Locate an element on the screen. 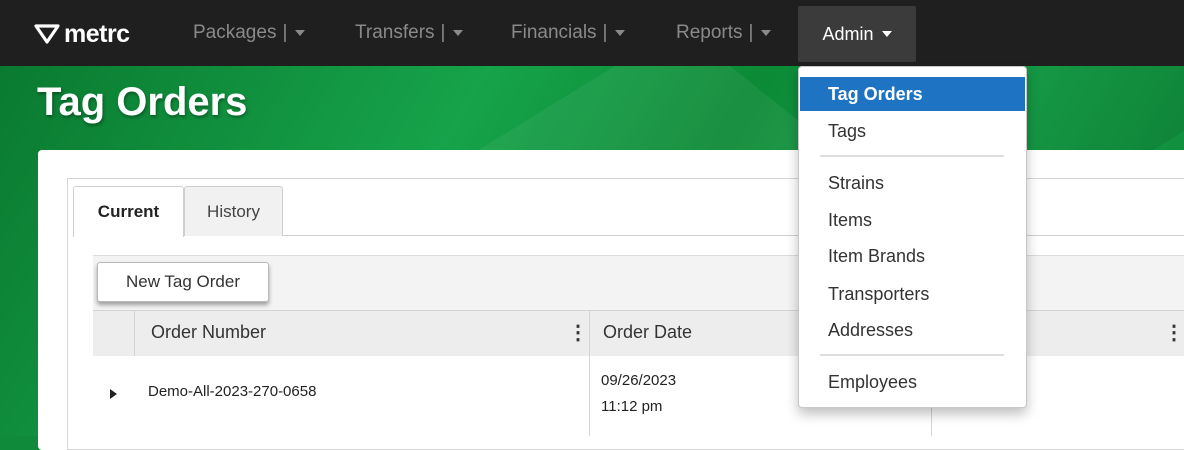 Image resolution: width=1184 pixels, height=450 pixels. nav-reports: Reports | is located at coordinates (724, 33).